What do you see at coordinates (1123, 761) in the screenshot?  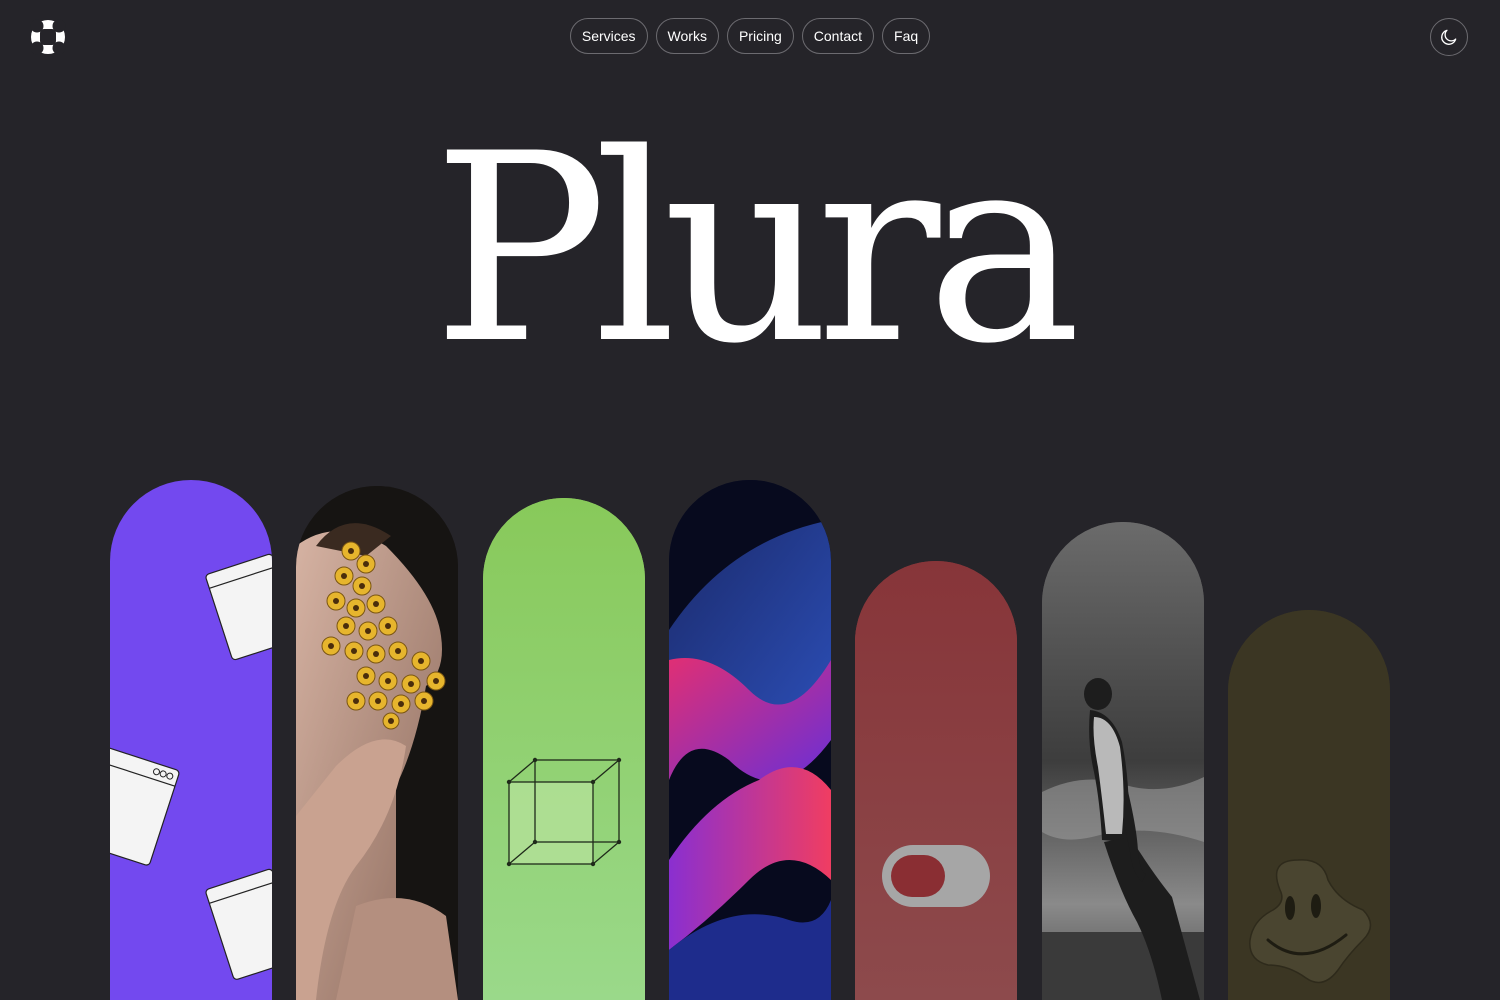 I see `card-man-sky-bw` at bounding box center [1123, 761].